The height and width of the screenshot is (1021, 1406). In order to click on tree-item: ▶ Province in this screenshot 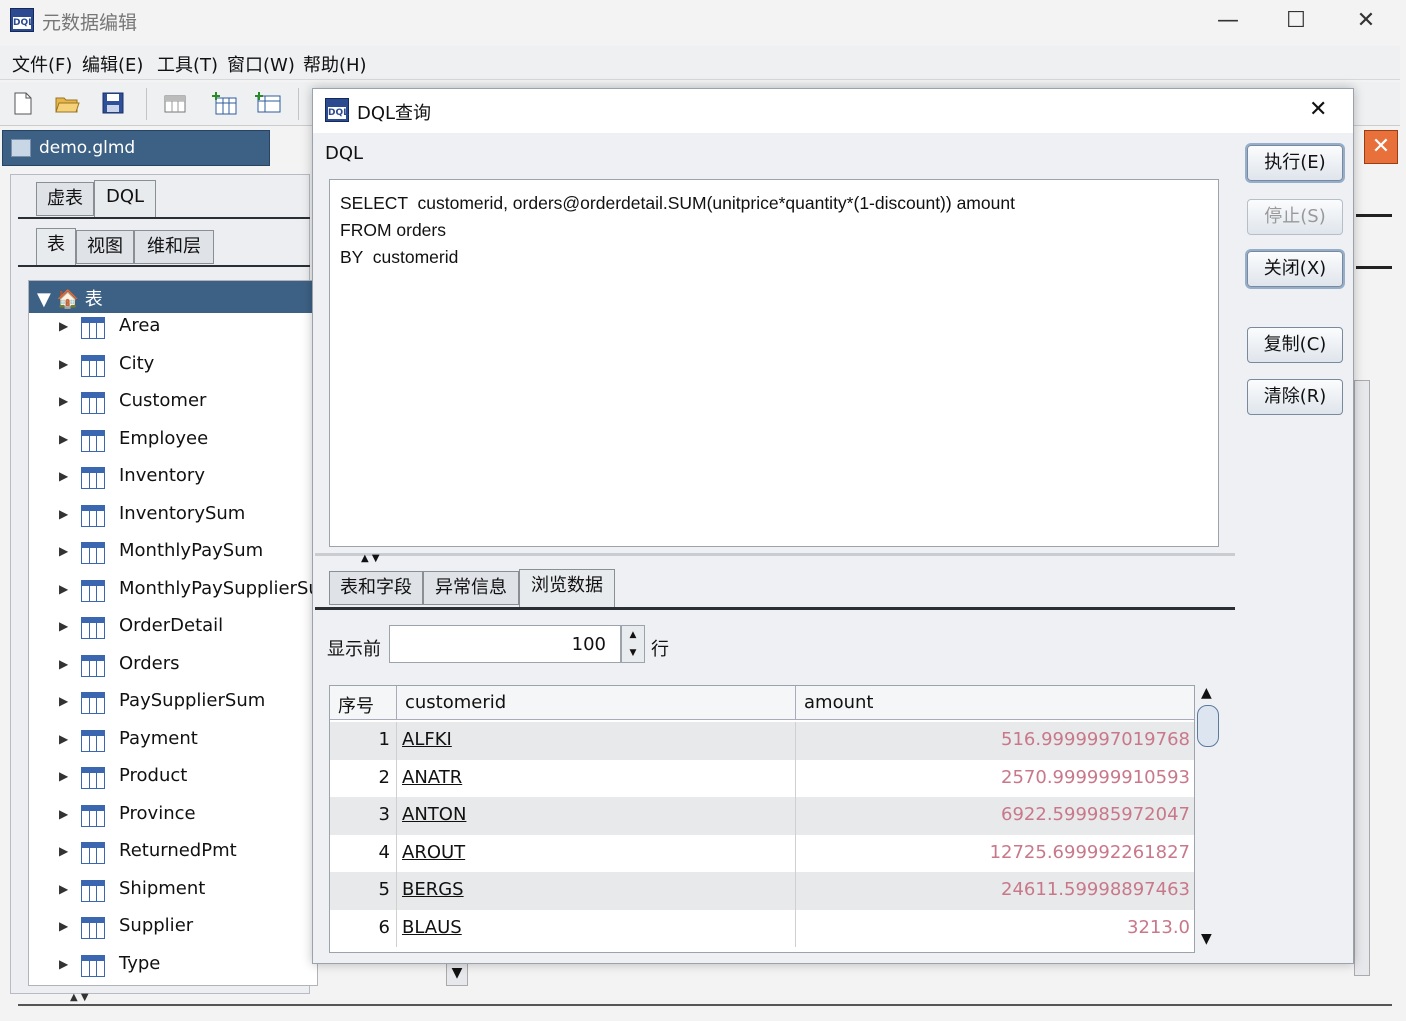, I will do `click(174, 819)`.